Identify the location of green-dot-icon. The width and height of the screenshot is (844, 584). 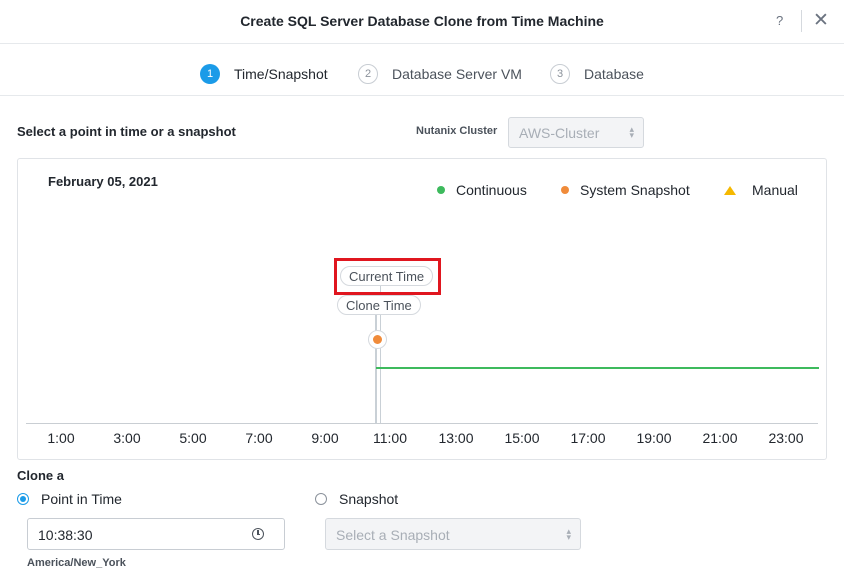
(441, 190).